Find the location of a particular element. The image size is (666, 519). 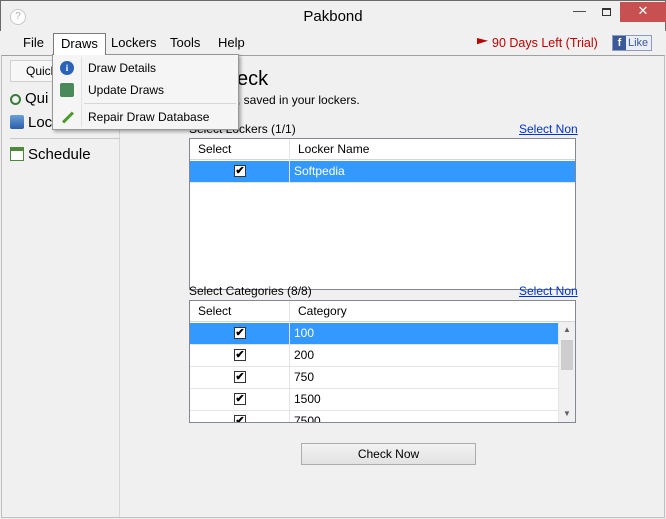

maximize-icon is located at coordinates (606, 11).